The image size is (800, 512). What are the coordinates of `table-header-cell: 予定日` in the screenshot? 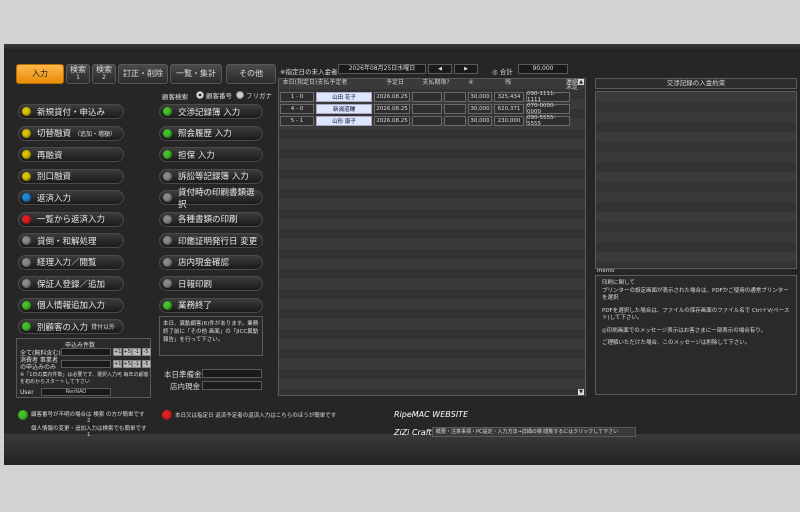 It's located at (394, 82).